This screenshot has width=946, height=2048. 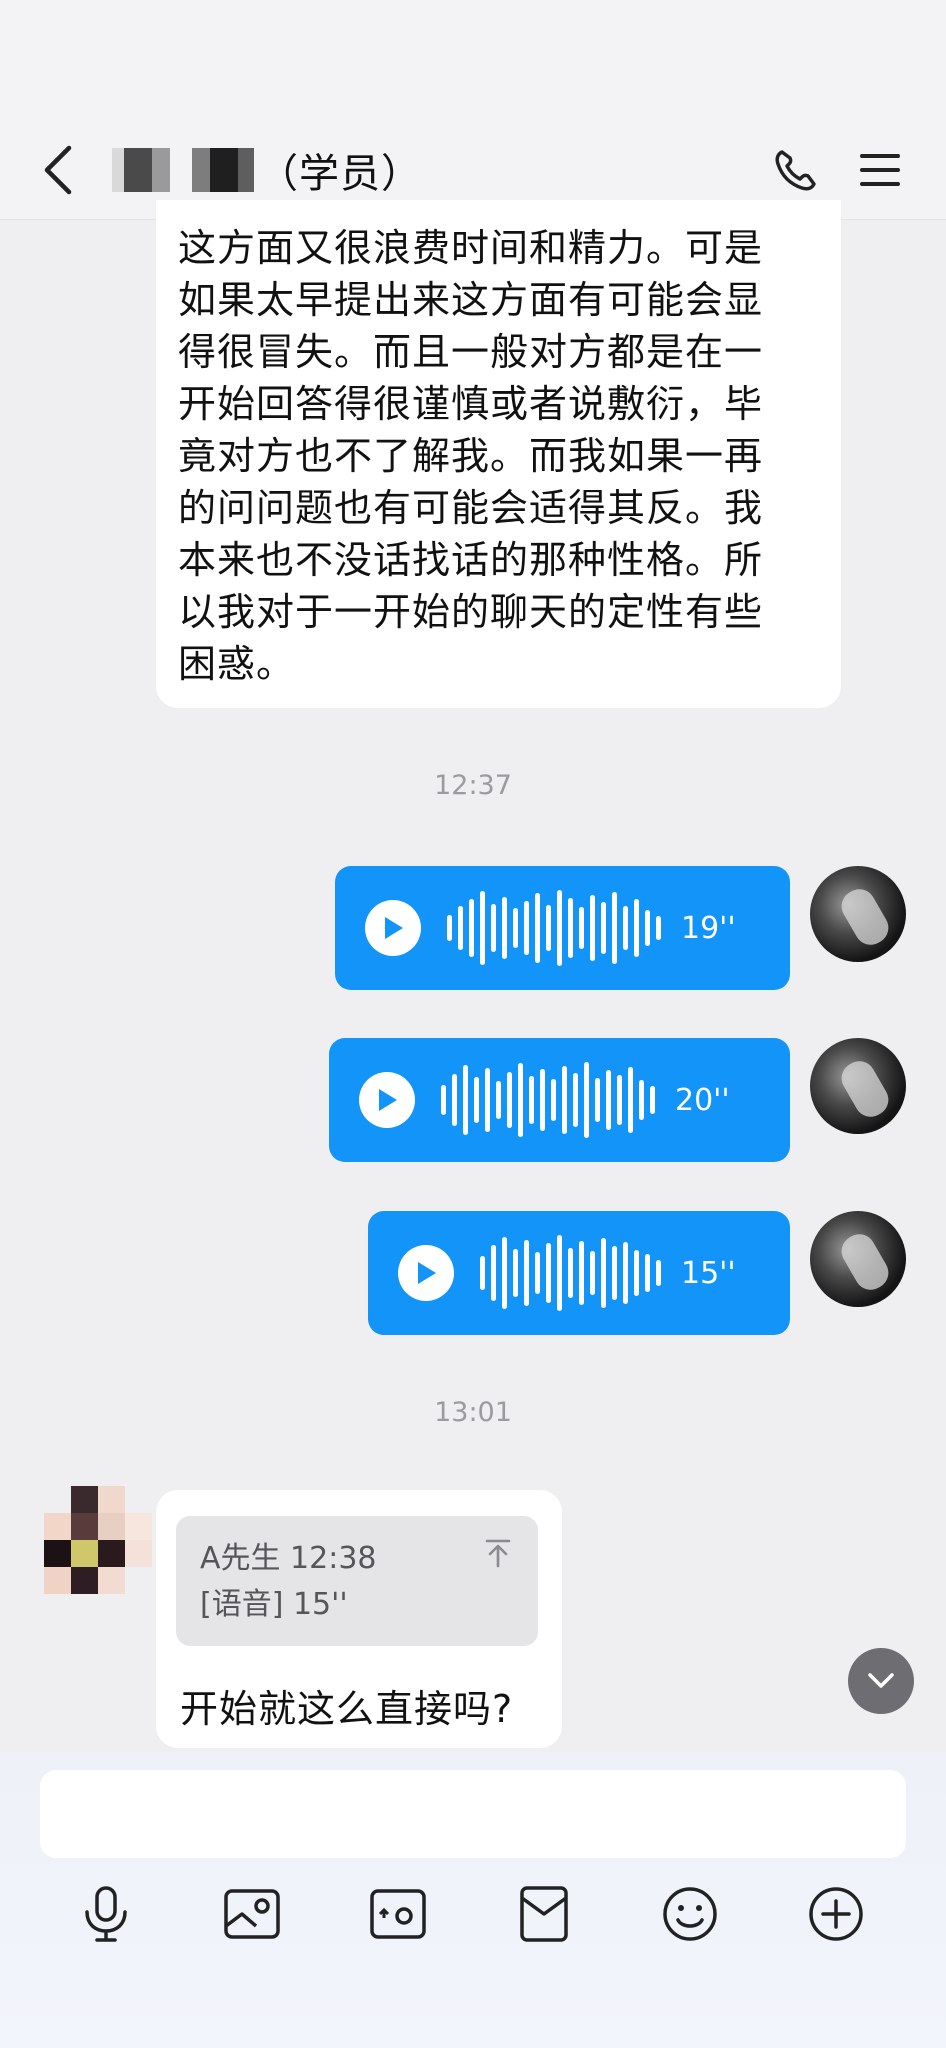 What do you see at coordinates (471, 508) in the screenshot?
I see `message-line: 的问问题也有可能会适得其反。我` at bounding box center [471, 508].